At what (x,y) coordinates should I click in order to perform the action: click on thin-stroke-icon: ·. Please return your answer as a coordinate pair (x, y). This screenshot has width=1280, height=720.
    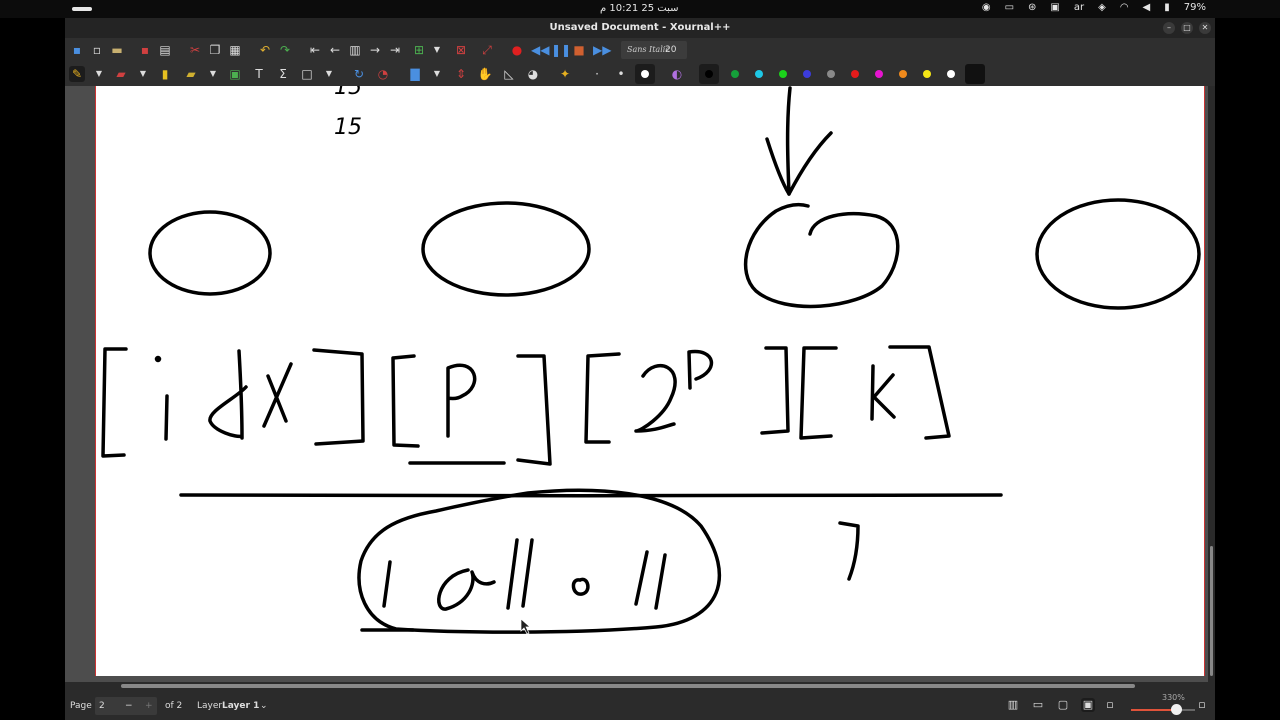
    Looking at the image, I should click on (597, 74).